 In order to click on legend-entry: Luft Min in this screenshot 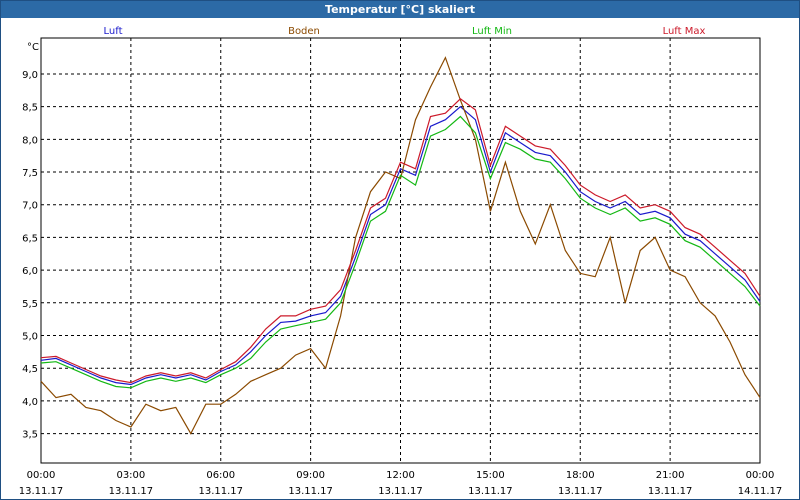, I will do `click(492, 31)`.